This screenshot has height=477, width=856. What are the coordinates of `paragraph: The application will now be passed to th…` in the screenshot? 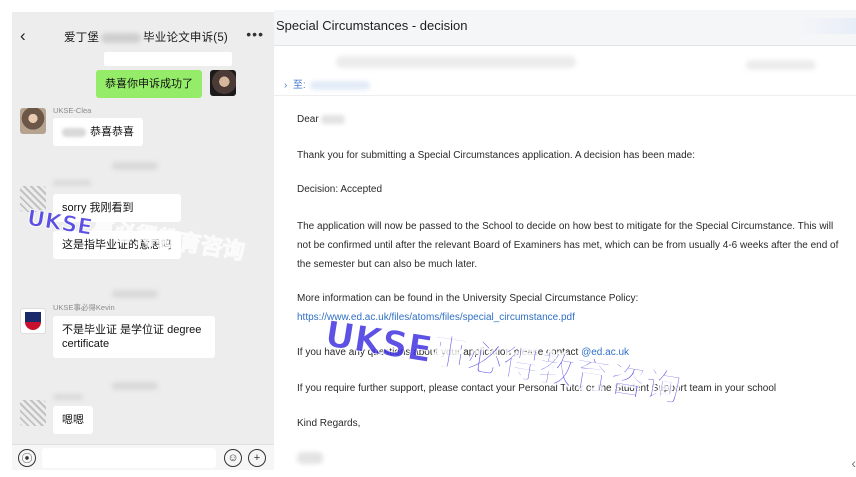 It's located at (568, 245).